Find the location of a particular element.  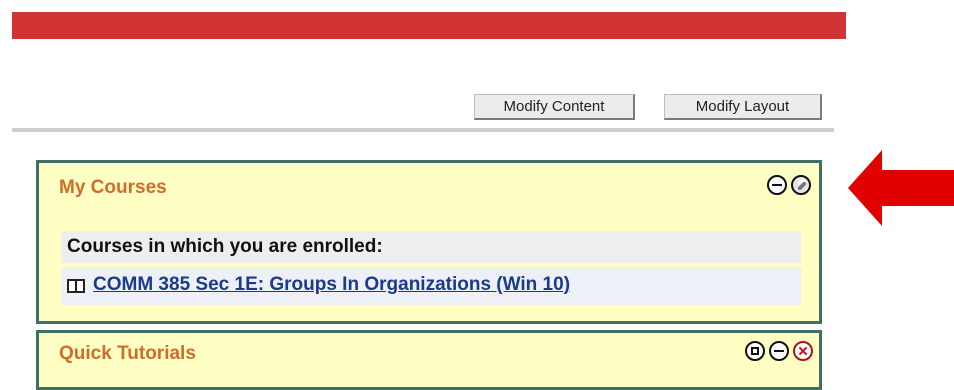

toolbar-divider is located at coordinates (423, 130).